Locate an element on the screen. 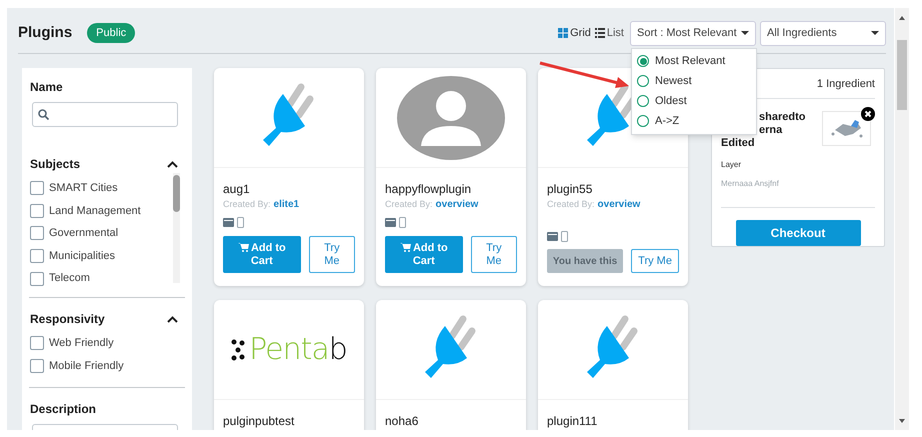  checkbox-label: Telecom is located at coordinates (69, 278).